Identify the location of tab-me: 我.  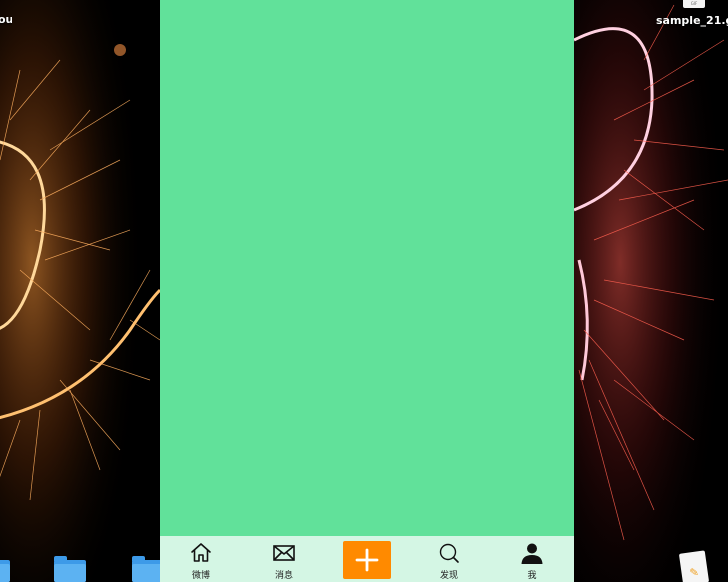
(532, 559).